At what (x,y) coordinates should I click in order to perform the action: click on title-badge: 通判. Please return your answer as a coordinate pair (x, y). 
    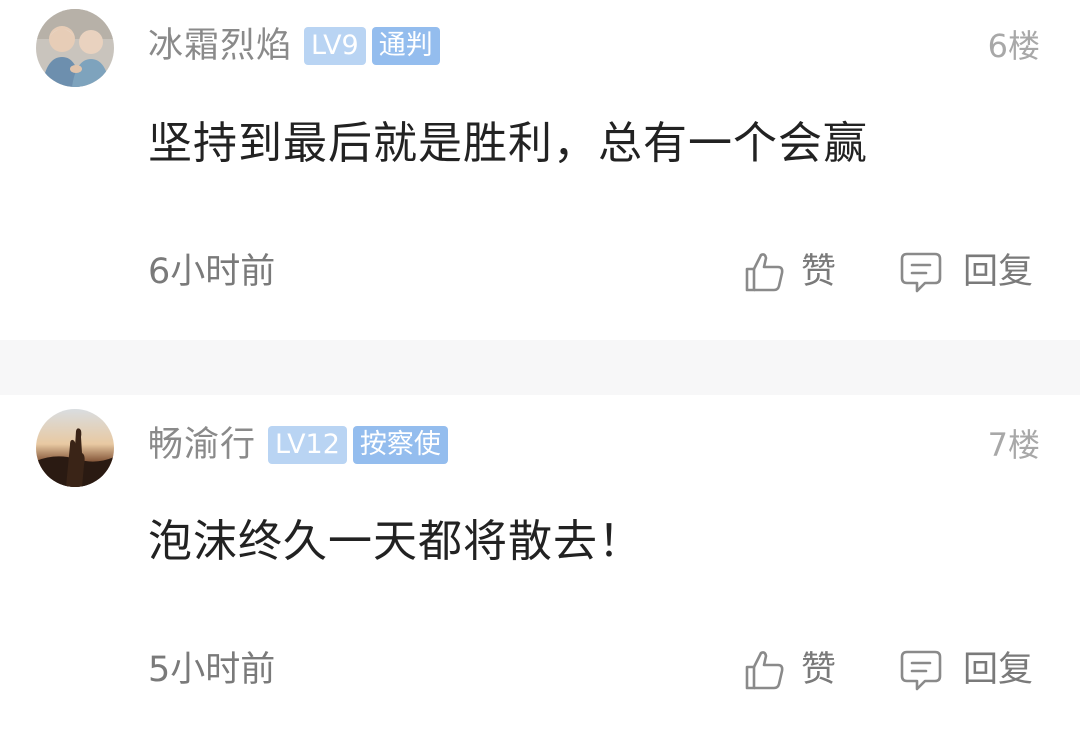
    Looking at the image, I should click on (405, 46).